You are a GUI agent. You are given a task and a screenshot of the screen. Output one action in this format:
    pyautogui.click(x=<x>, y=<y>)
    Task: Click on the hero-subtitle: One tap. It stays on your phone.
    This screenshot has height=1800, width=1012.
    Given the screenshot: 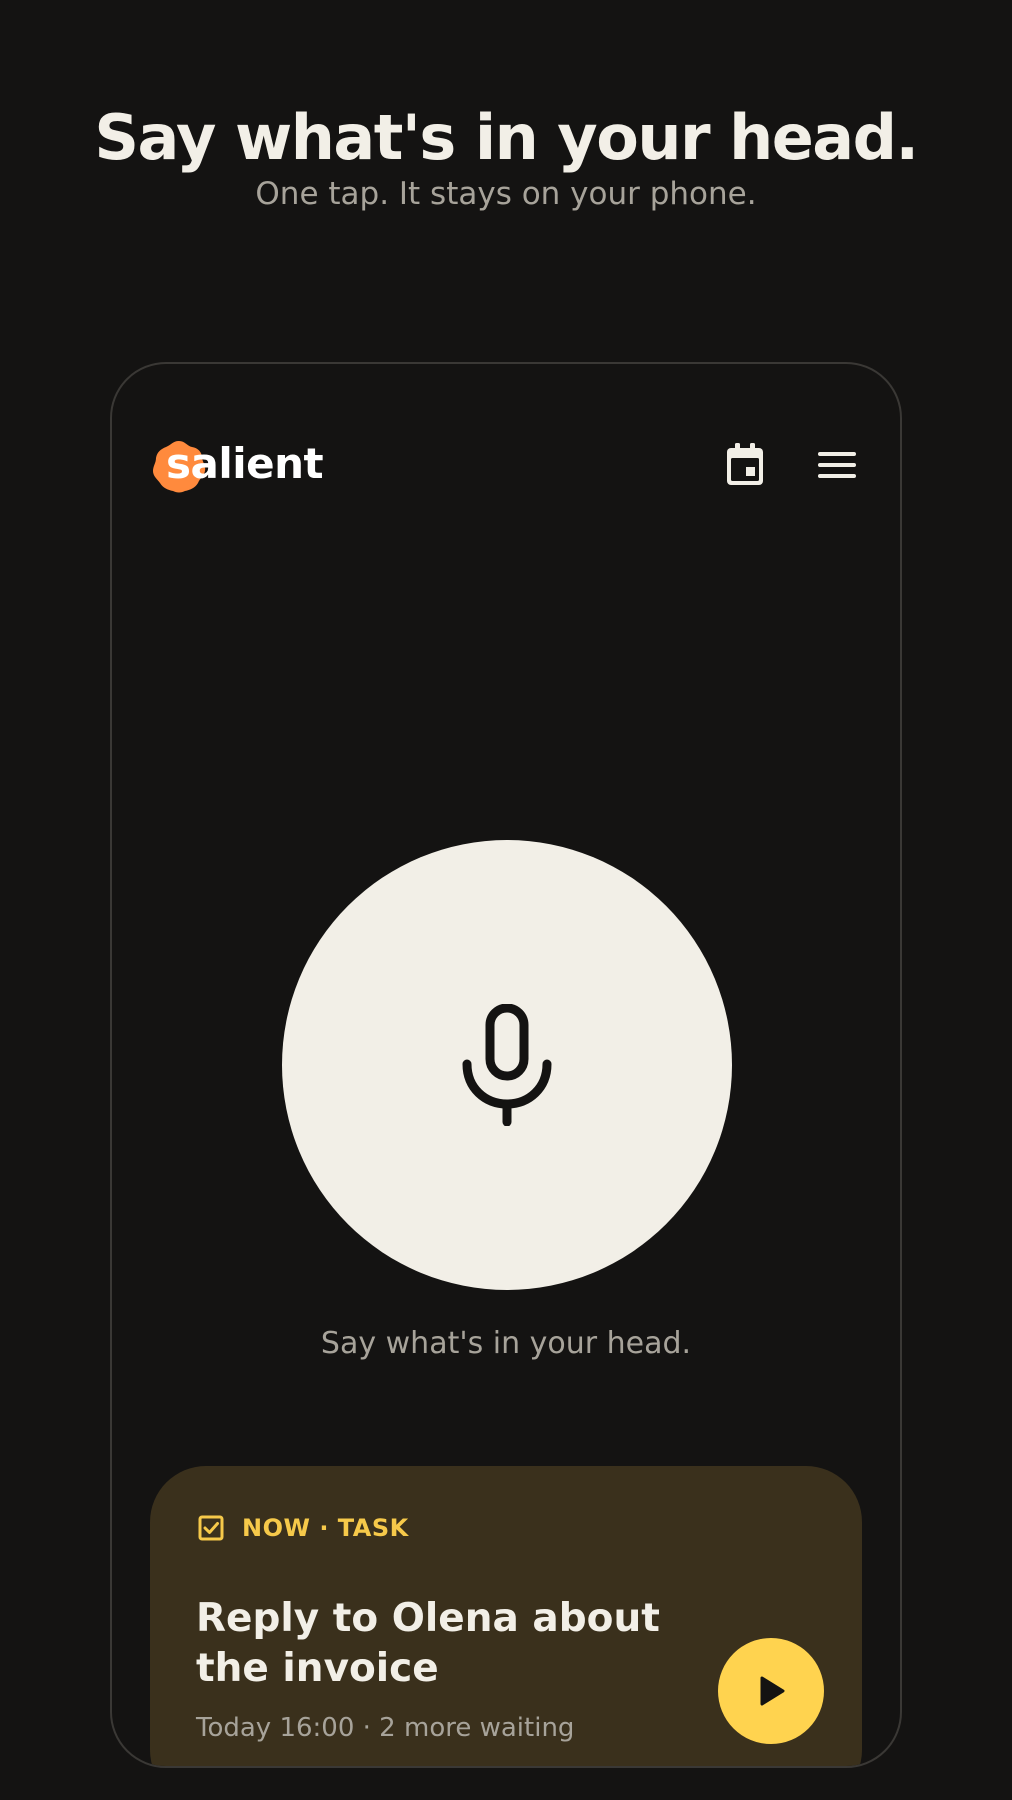 What is the action you would take?
    pyautogui.click(x=506, y=194)
    